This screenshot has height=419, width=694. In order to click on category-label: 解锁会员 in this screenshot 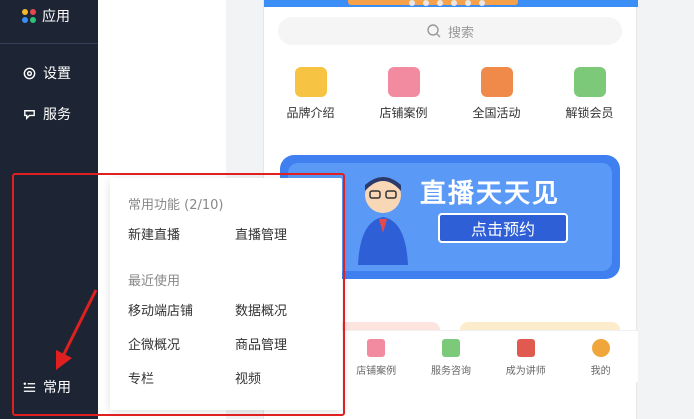, I will do `click(589, 113)`.